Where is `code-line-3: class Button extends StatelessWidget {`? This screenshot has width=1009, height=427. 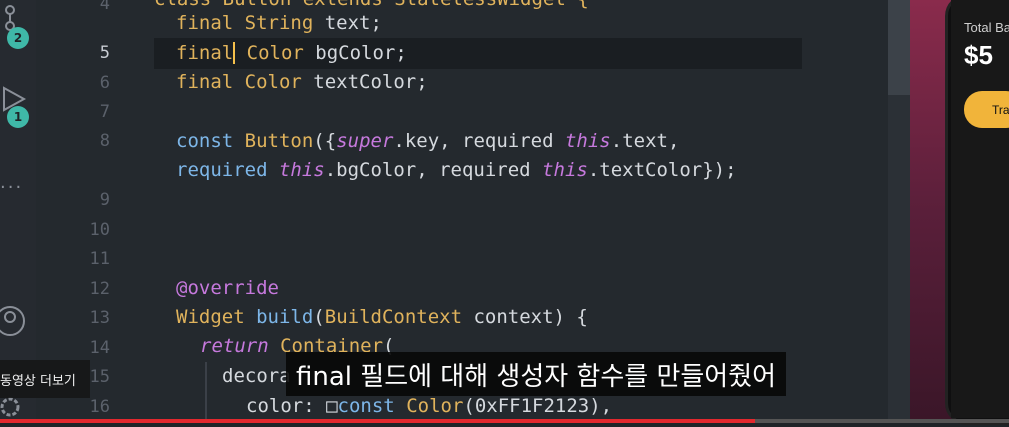
code-line-3: class Button extends StatelessWidget { is located at coordinates (371, 5).